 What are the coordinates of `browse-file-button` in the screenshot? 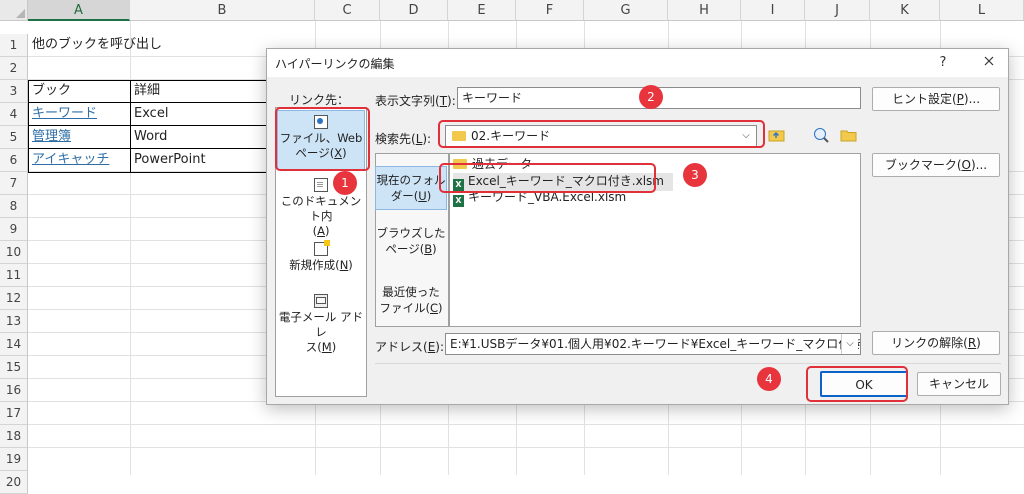 It's located at (850, 136).